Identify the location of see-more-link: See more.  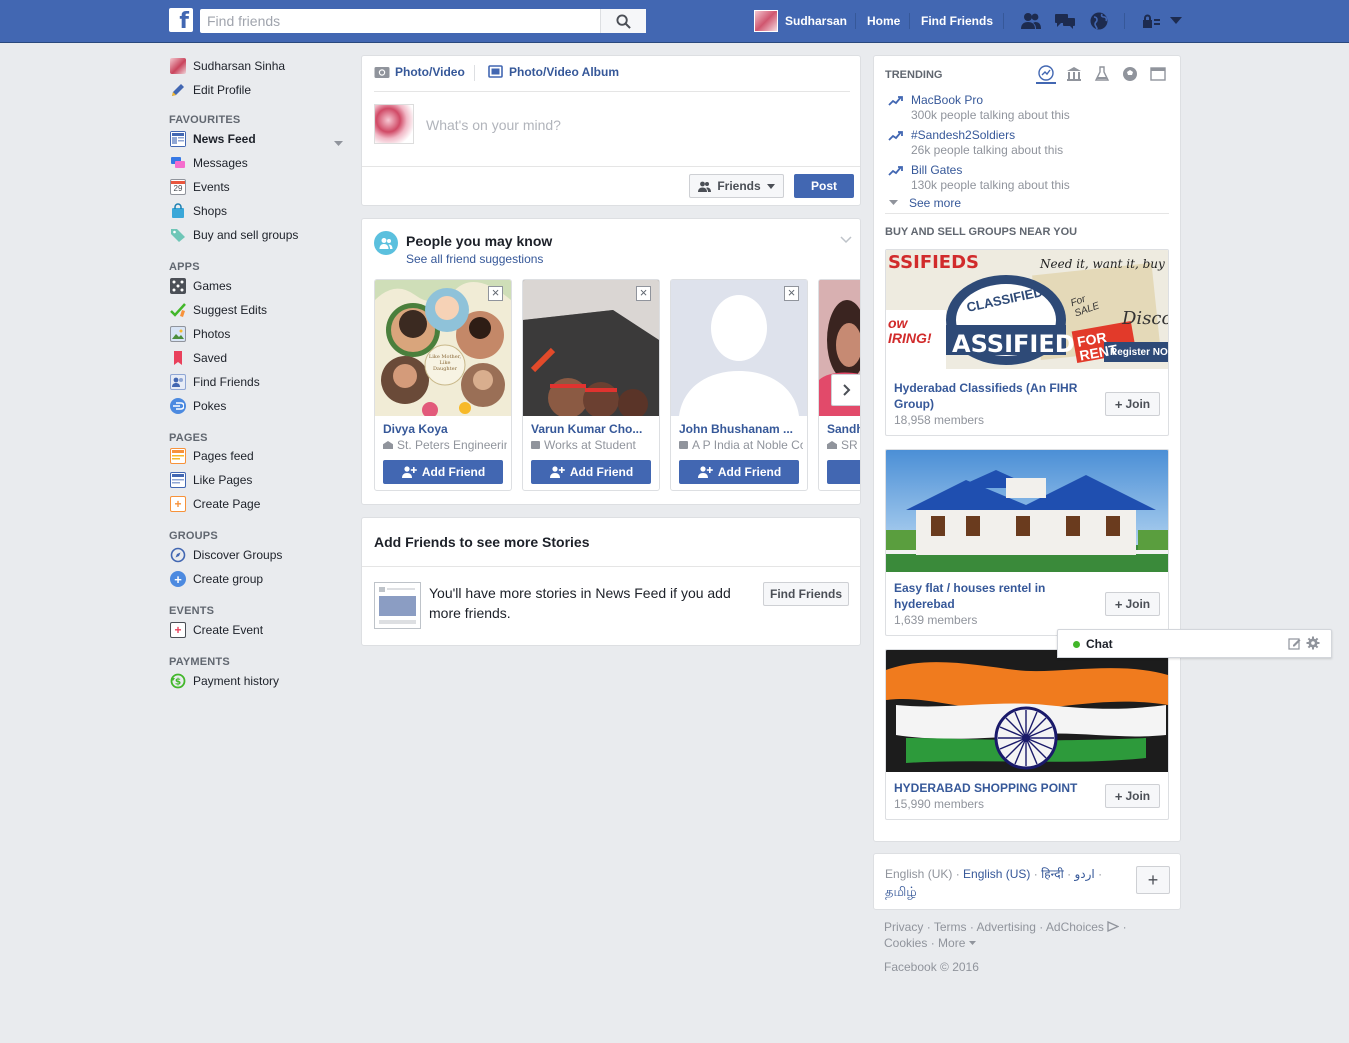
(925, 203).